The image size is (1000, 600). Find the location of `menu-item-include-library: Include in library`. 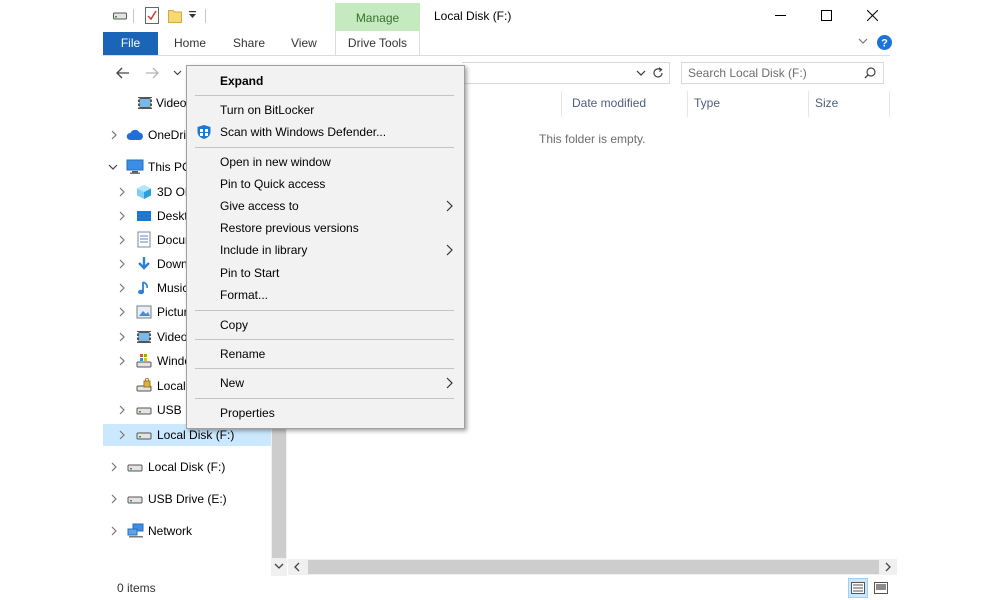

menu-item-include-library: Include in library is located at coordinates (325, 250).